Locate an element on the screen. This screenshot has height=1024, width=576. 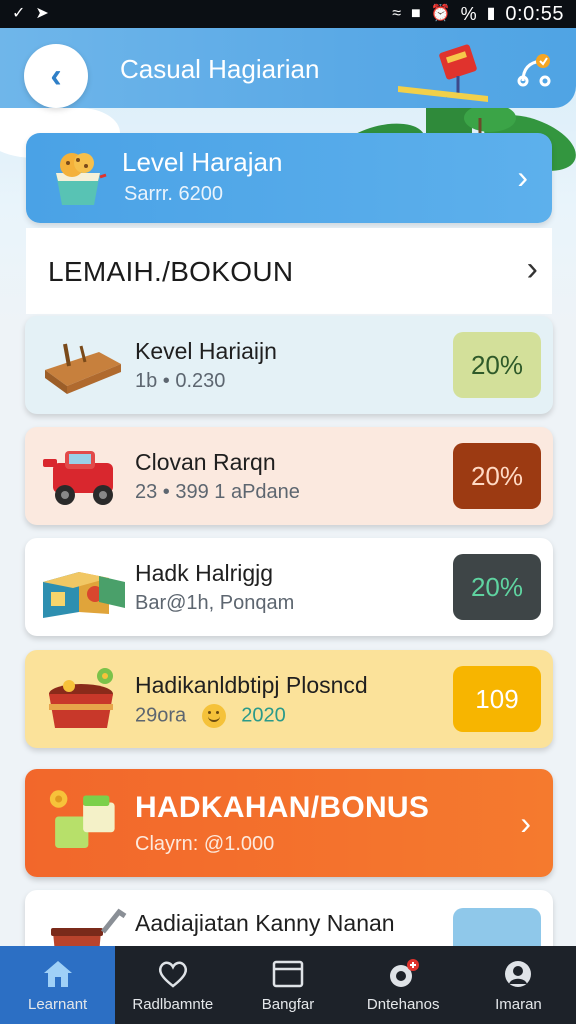
list-item: Hadk Halrigjg Bar@1h, Ponqam 20% is located at coordinates (289, 587).